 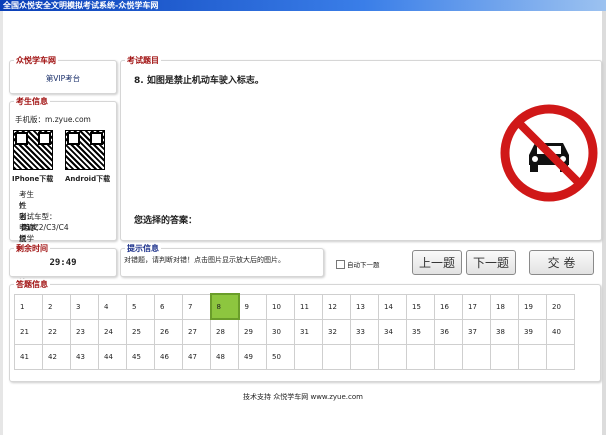 I want to click on question-cell-20: 20, so click(x=560, y=306).